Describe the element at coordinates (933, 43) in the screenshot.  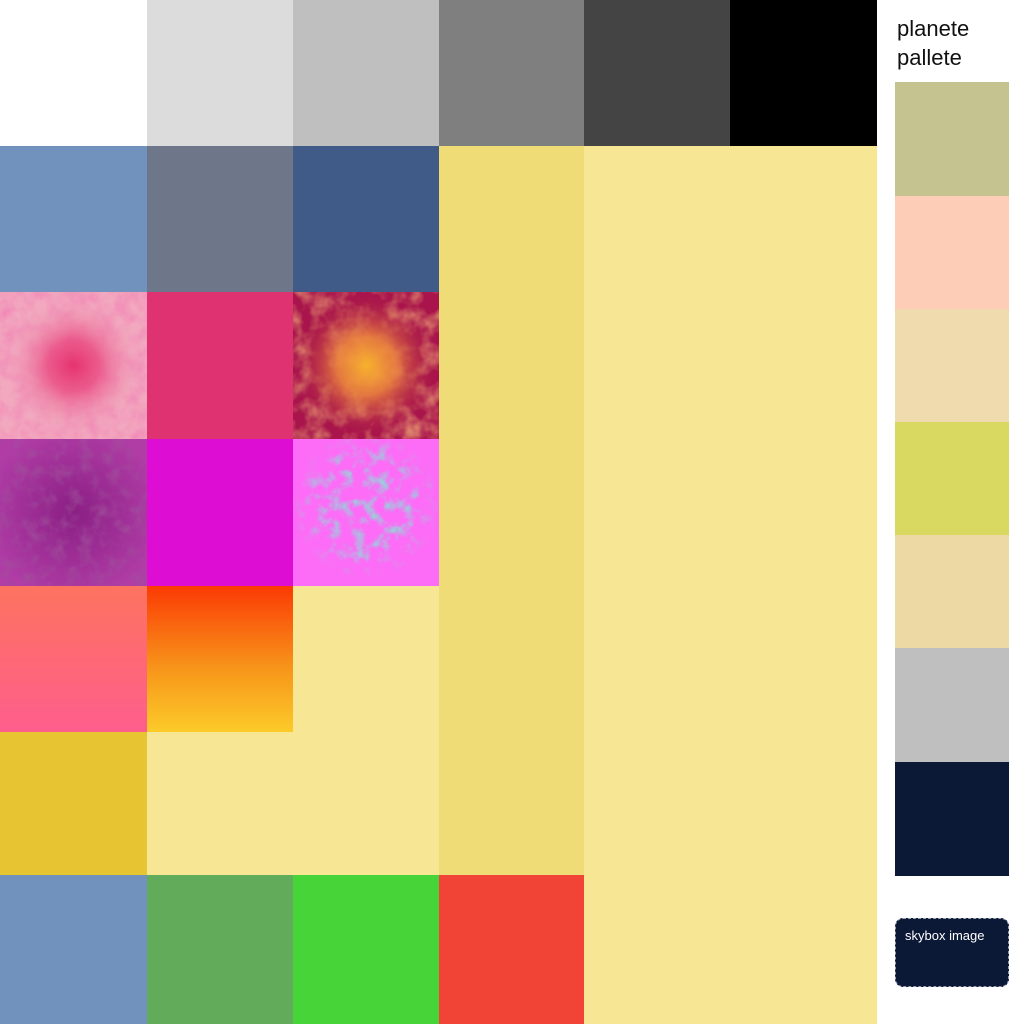
I see `palette-title: planete pallete` at that location.